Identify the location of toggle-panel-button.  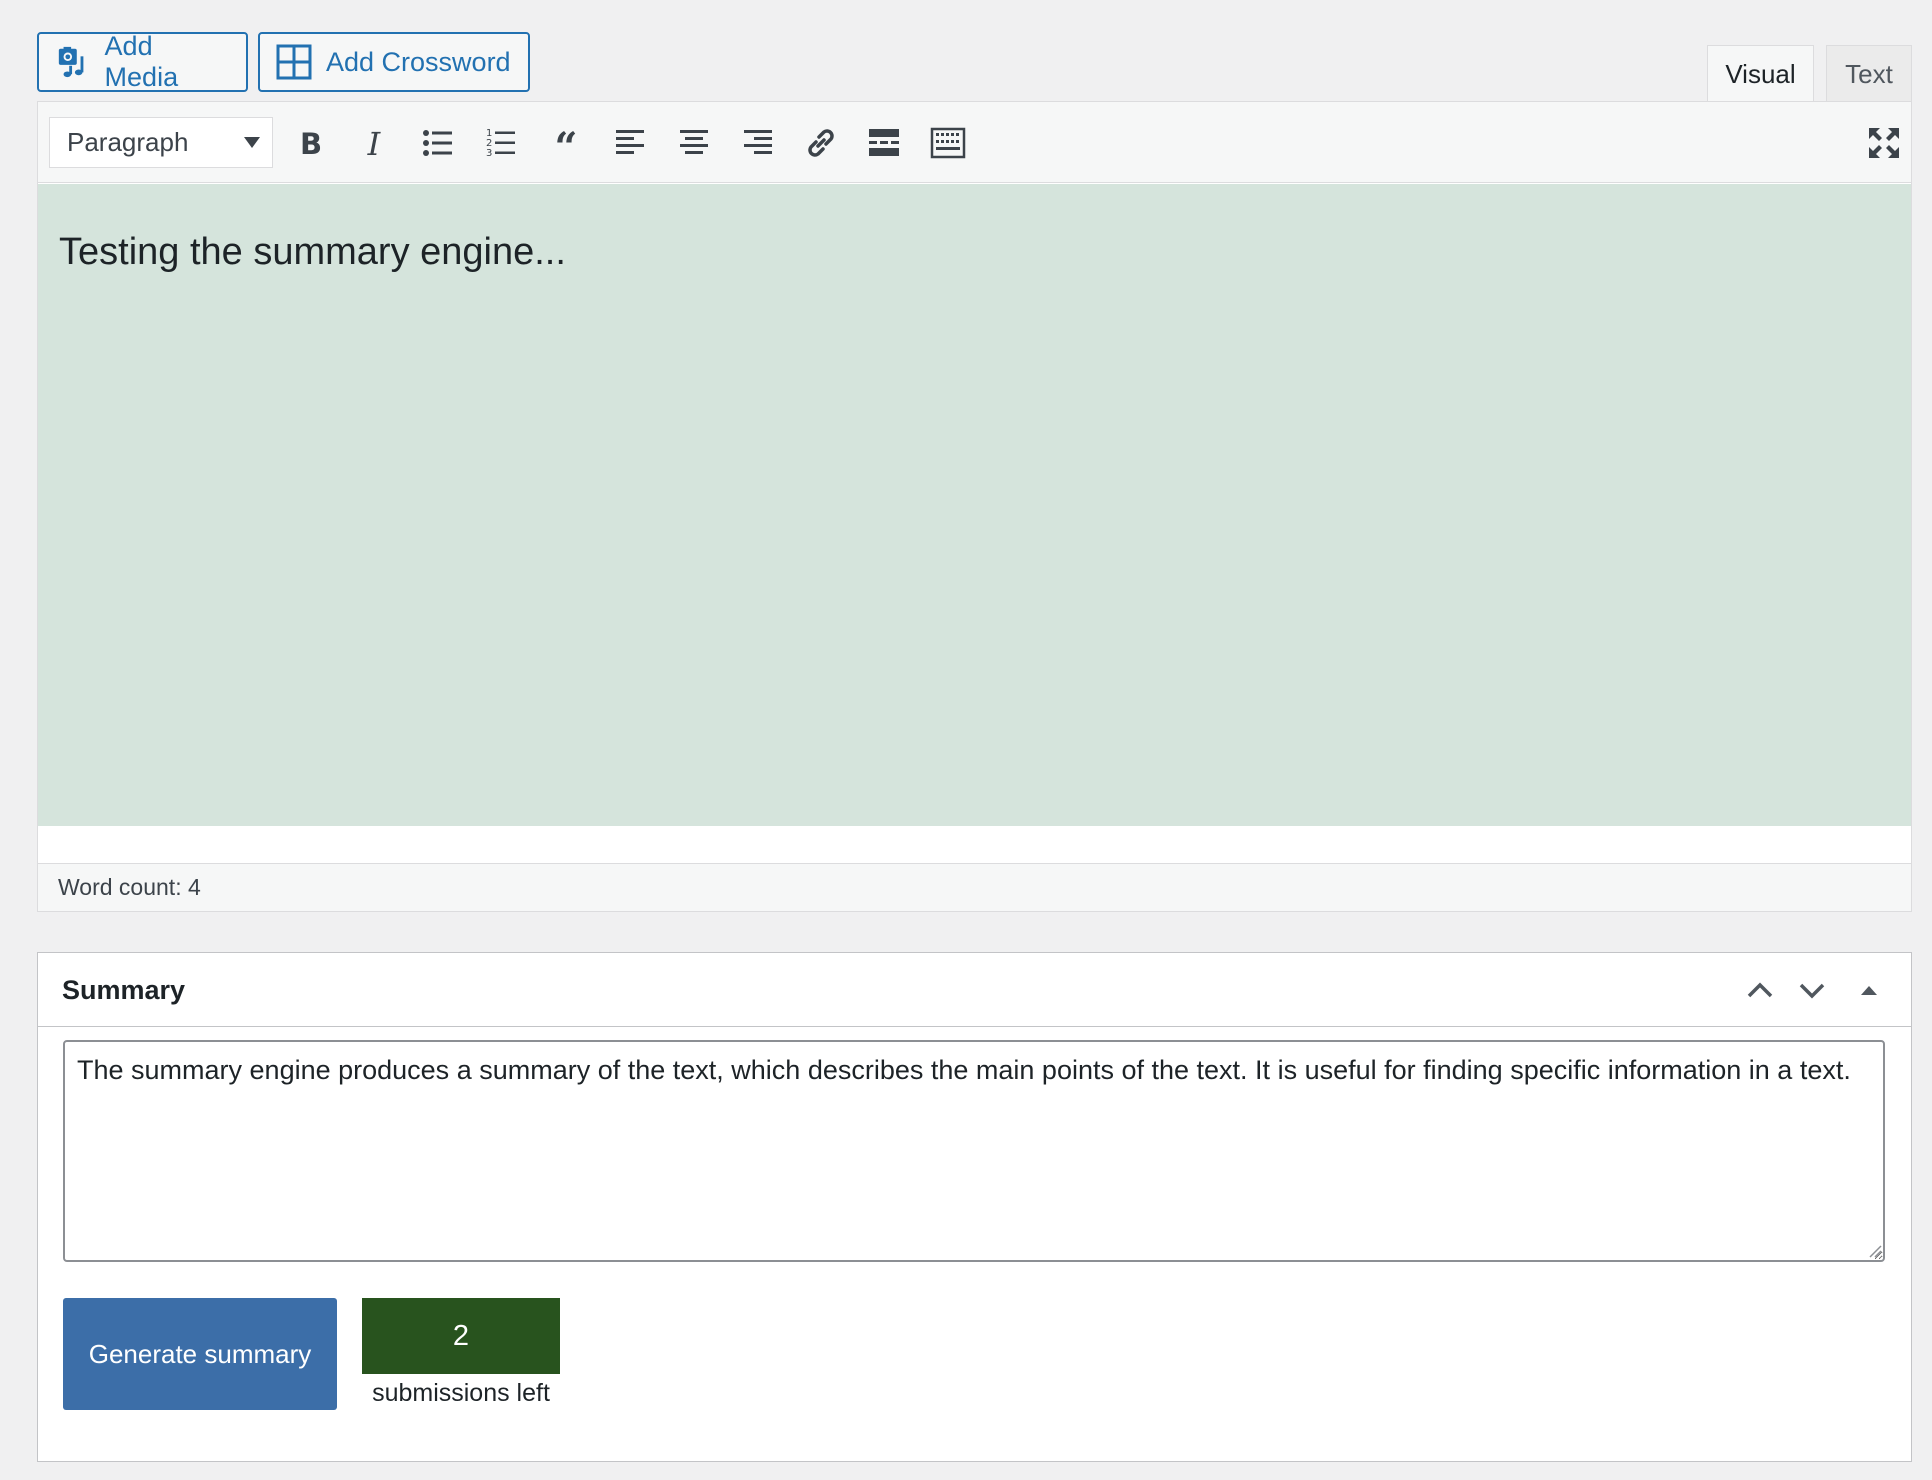
(1869, 990).